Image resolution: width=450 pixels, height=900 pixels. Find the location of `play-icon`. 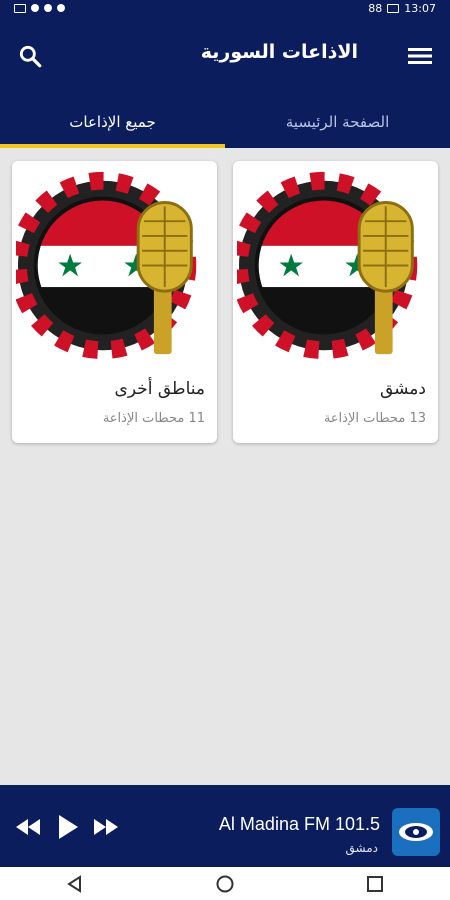

play-icon is located at coordinates (68, 827).